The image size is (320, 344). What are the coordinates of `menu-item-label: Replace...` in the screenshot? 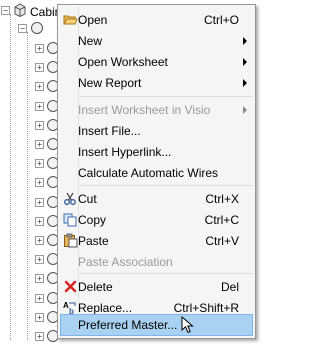 It's located at (105, 308).